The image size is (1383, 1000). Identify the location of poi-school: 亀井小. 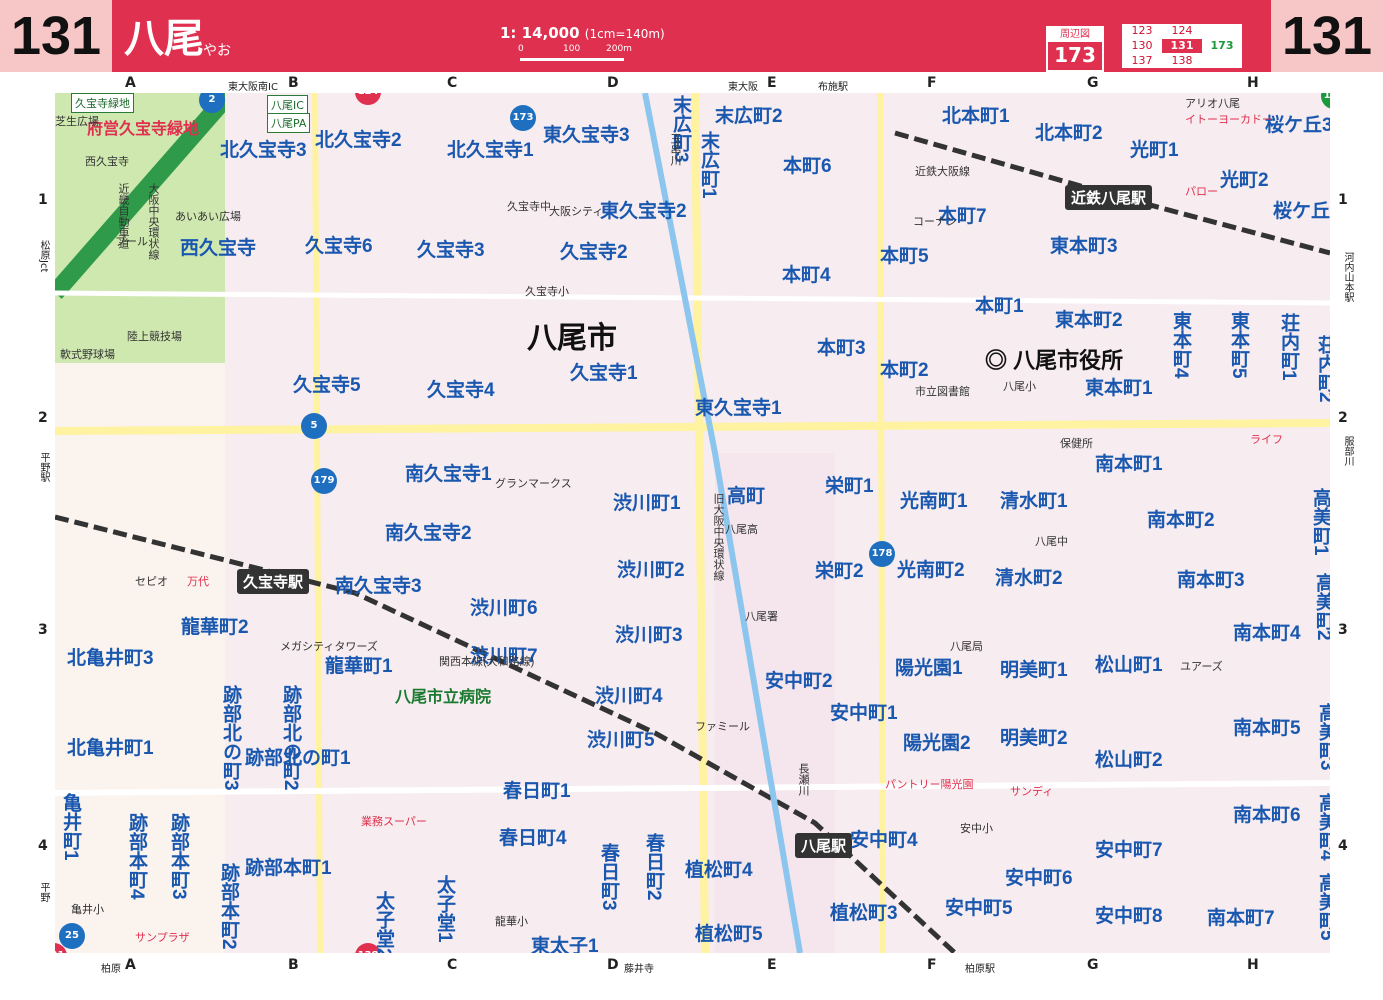
(87, 909).